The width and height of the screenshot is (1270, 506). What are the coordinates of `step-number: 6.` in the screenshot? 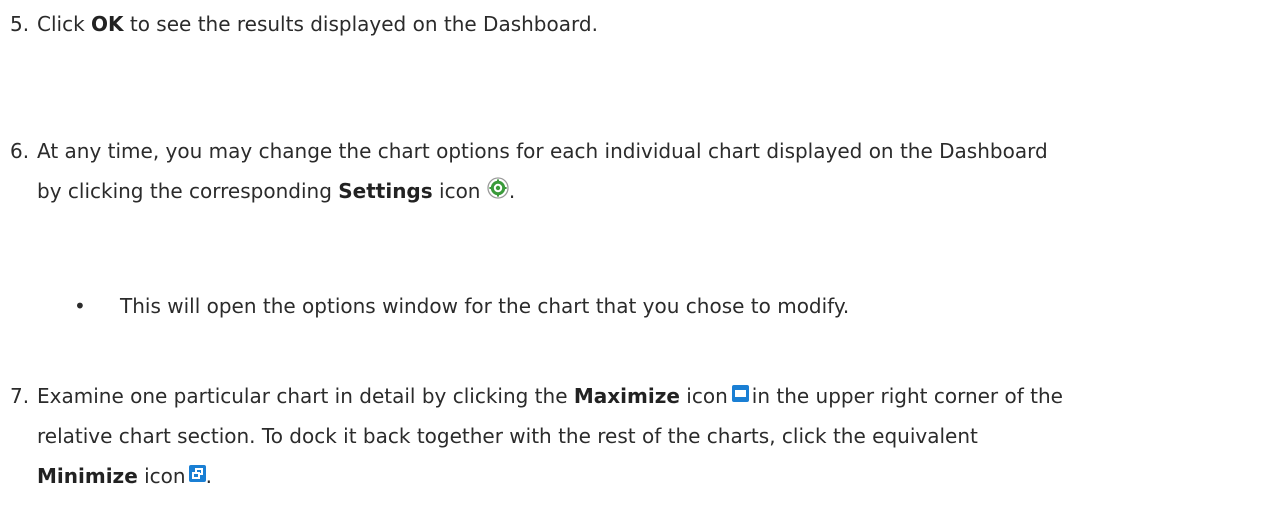 It's located at (20, 151).